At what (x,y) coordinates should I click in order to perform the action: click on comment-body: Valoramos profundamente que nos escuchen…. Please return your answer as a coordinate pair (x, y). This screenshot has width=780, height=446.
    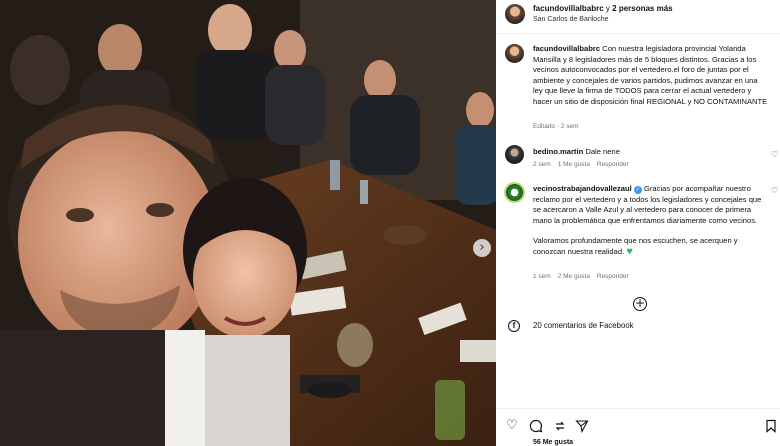
    Looking at the image, I should click on (635, 246).